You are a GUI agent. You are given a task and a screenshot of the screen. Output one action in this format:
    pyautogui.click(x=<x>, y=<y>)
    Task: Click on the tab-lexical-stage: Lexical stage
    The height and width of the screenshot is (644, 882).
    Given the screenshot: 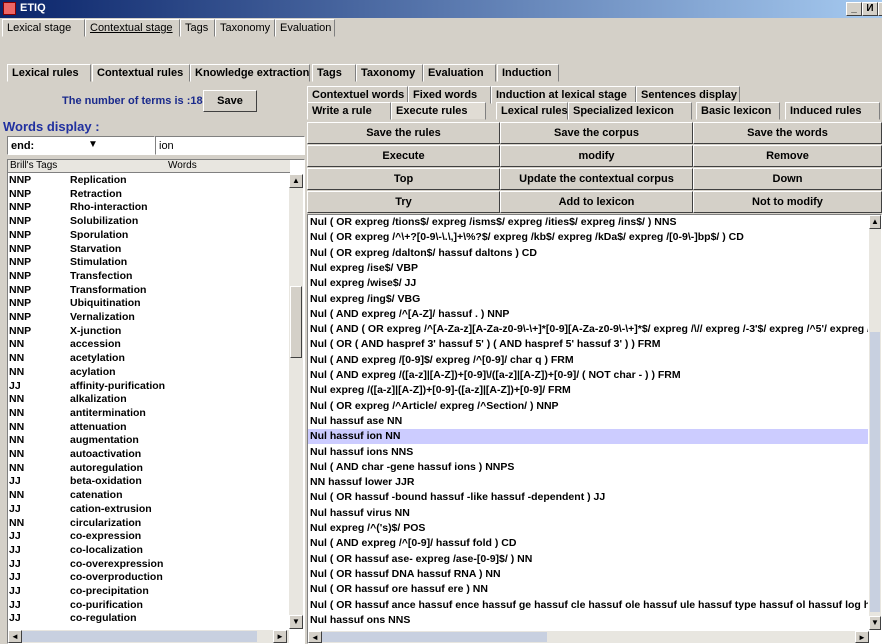 What is the action you would take?
    pyautogui.click(x=43, y=28)
    